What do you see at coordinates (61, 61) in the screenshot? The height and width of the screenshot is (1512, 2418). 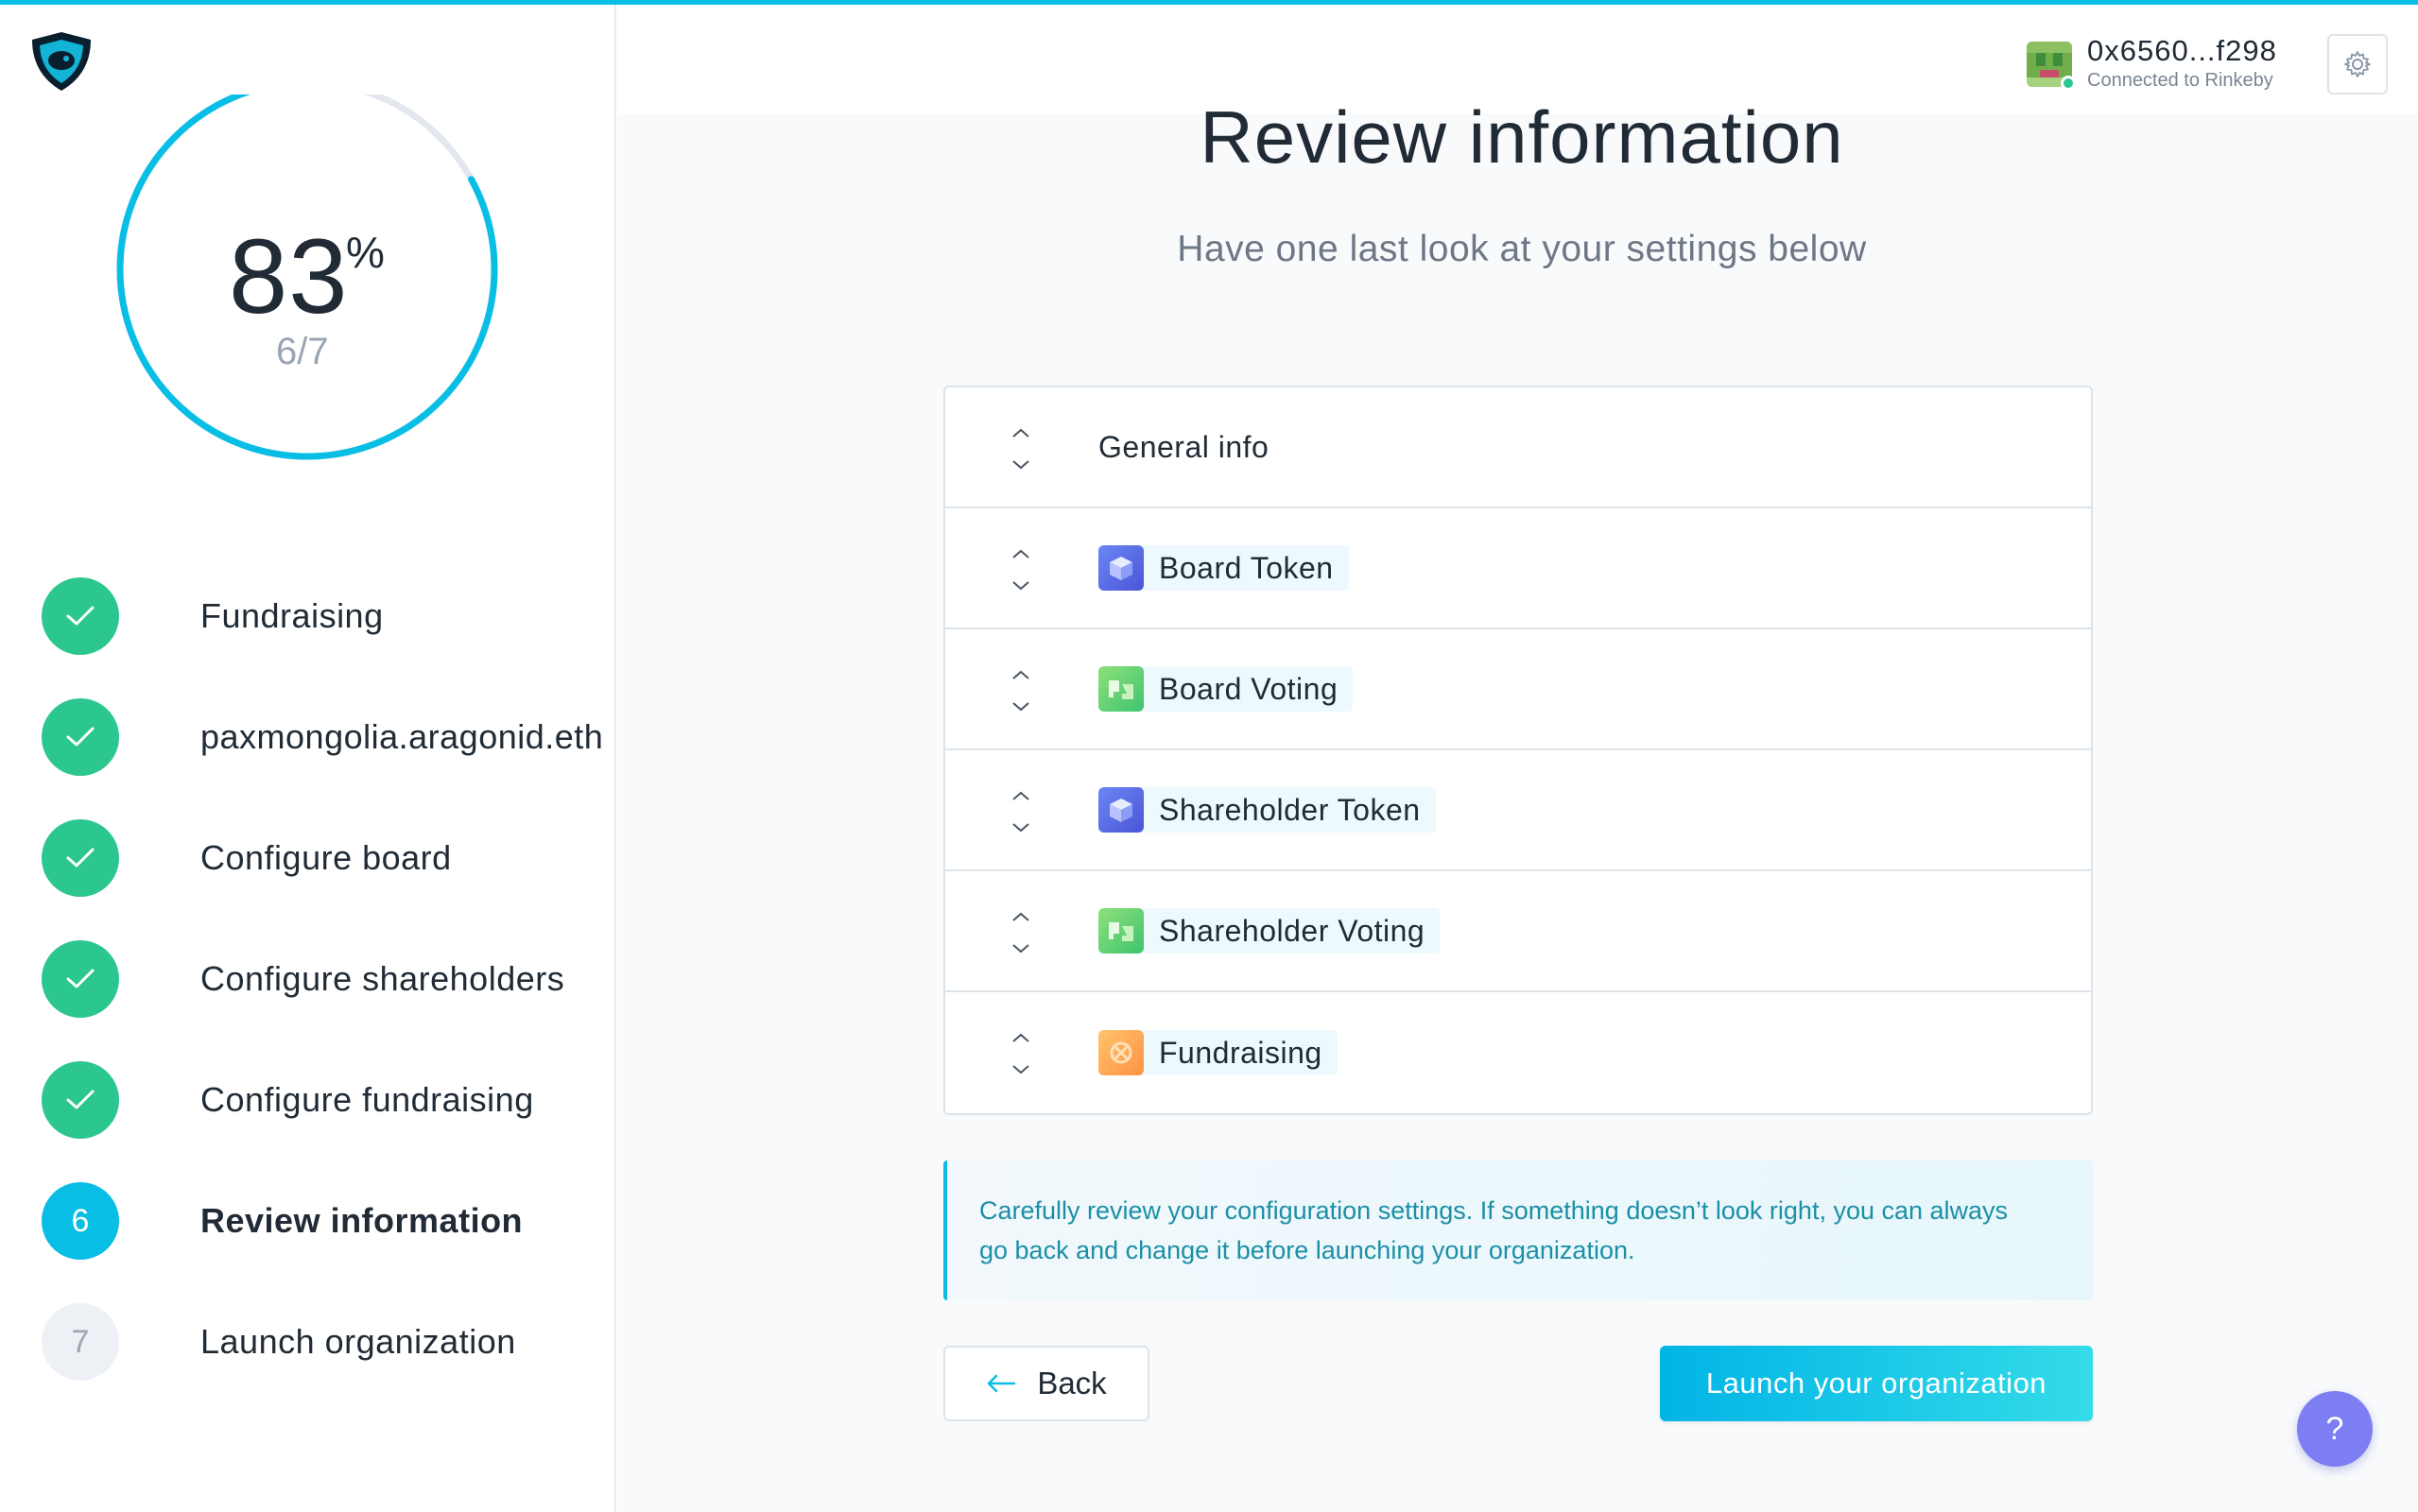 I see `aragon-logo-icon` at bounding box center [61, 61].